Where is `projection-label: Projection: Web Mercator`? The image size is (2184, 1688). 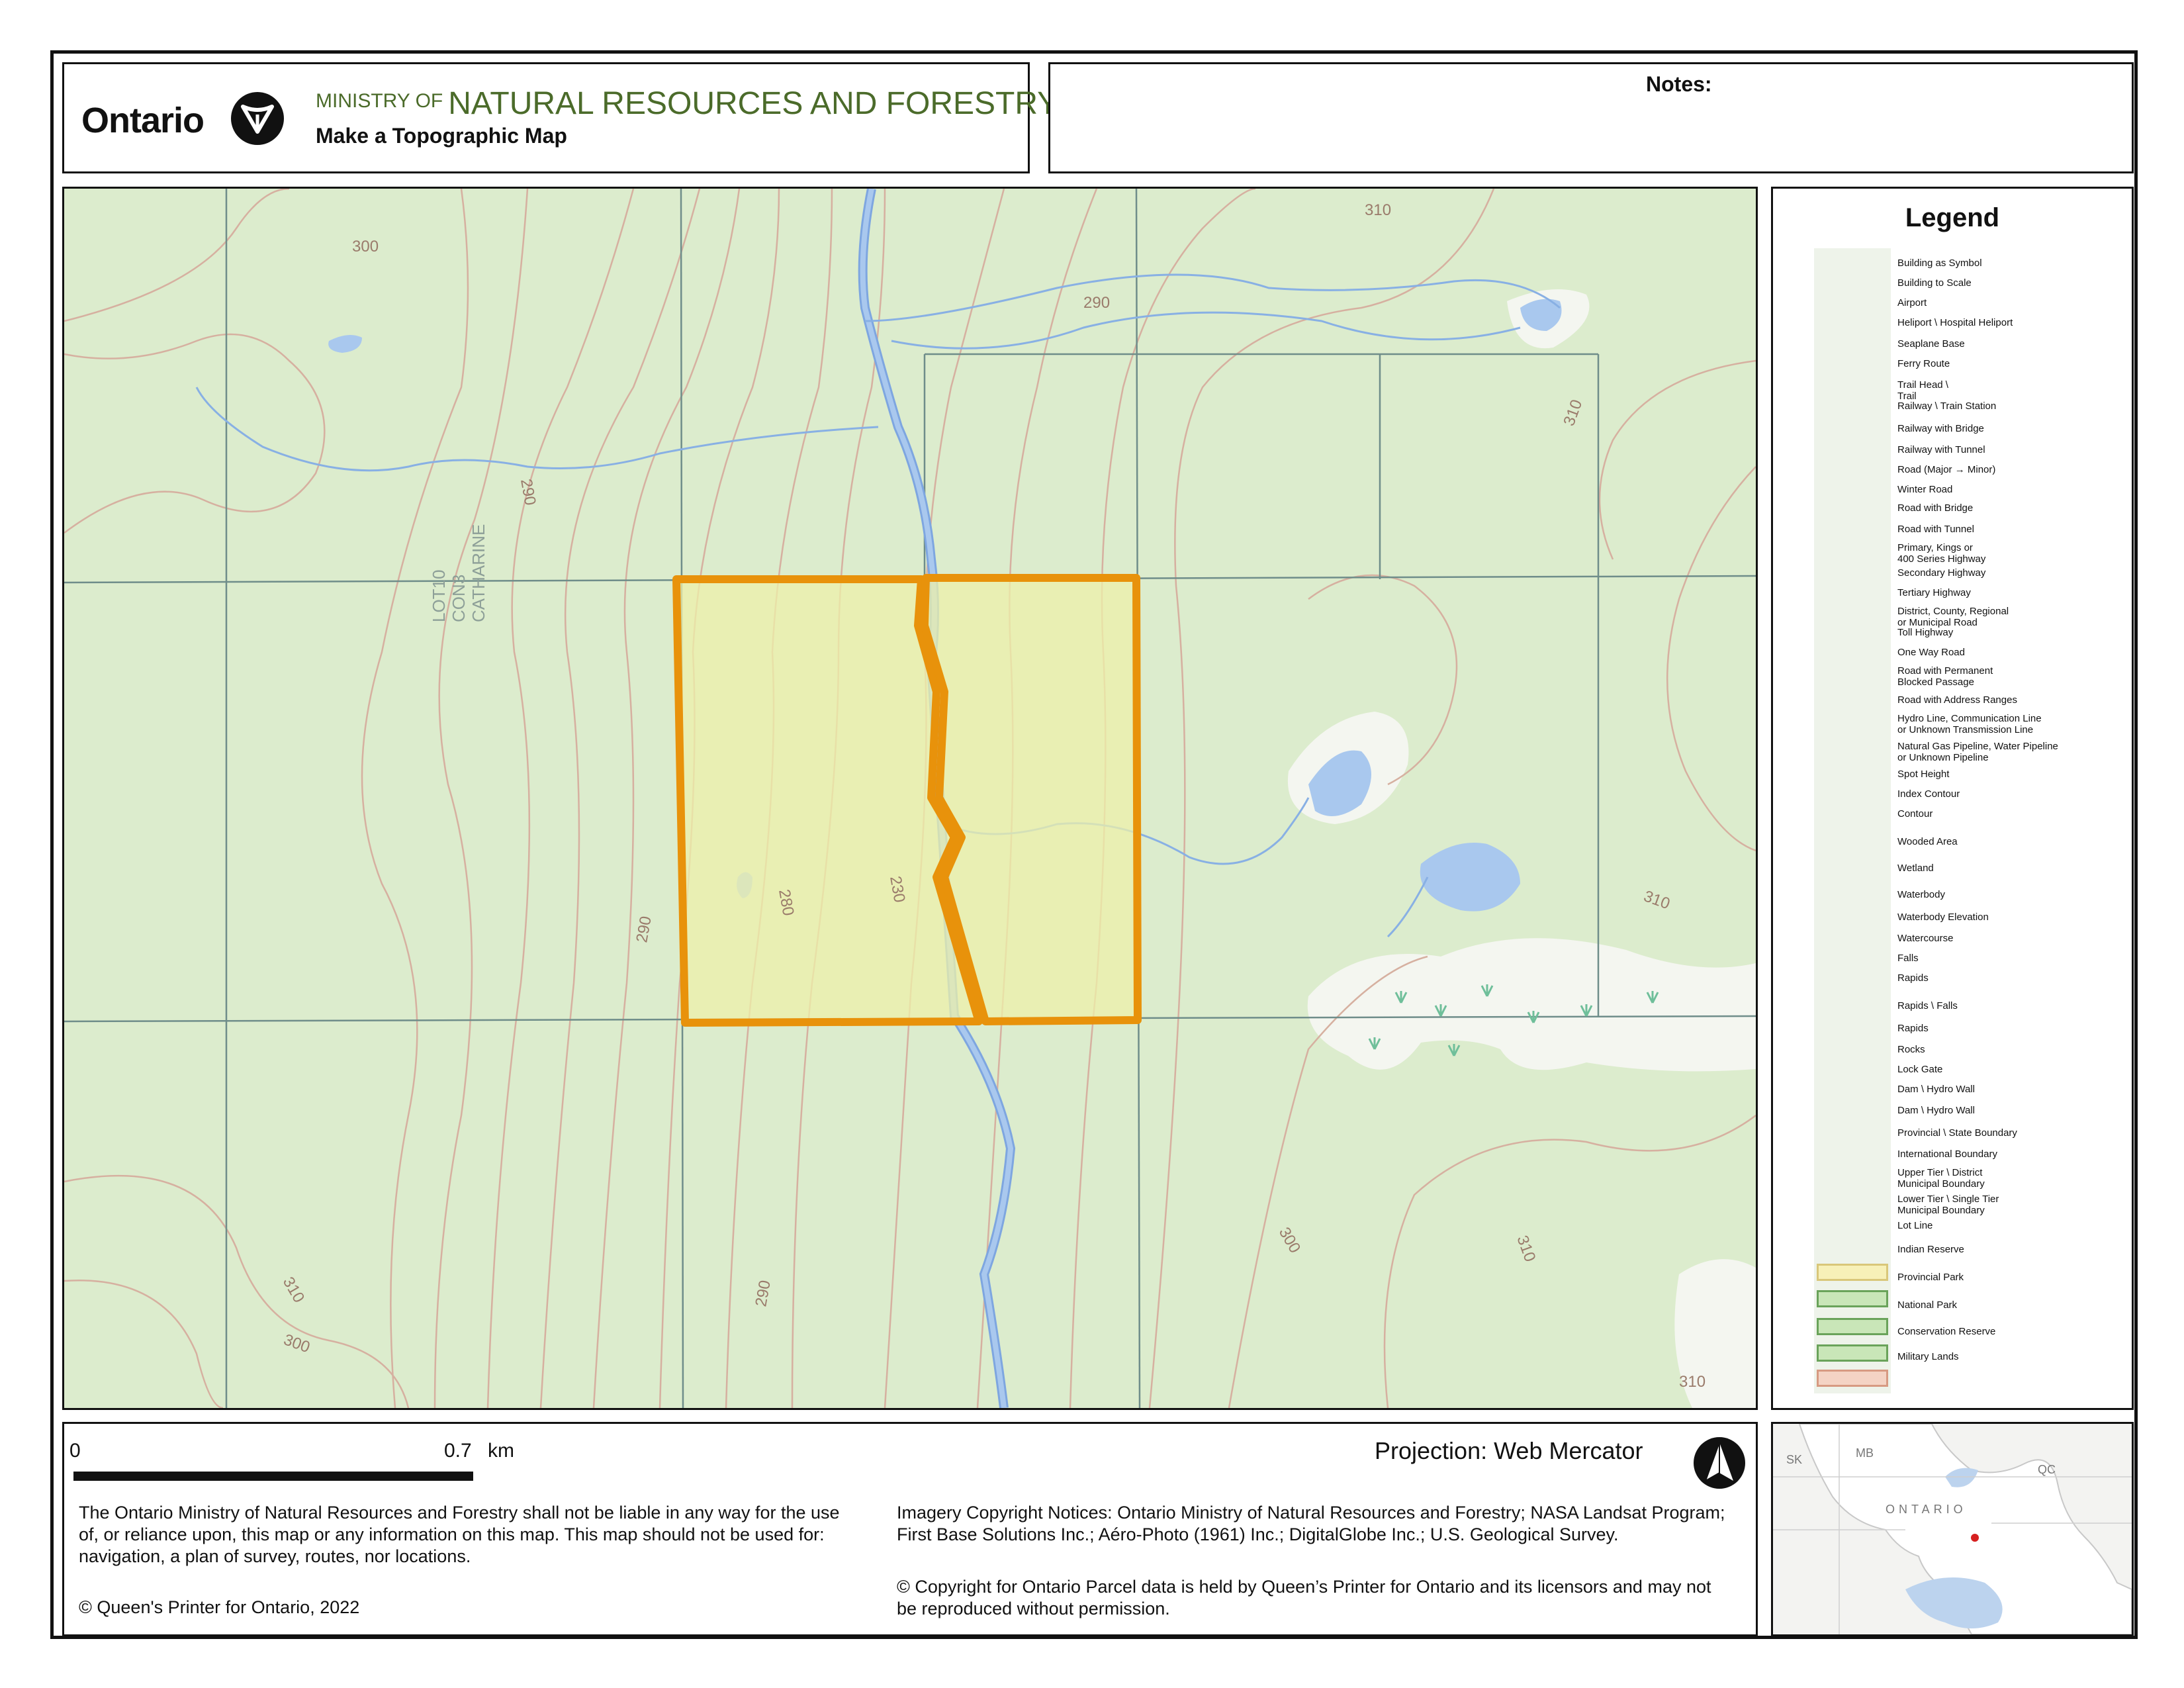 projection-label: Projection: Web Mercator is located at coordinates (1509, 1450).